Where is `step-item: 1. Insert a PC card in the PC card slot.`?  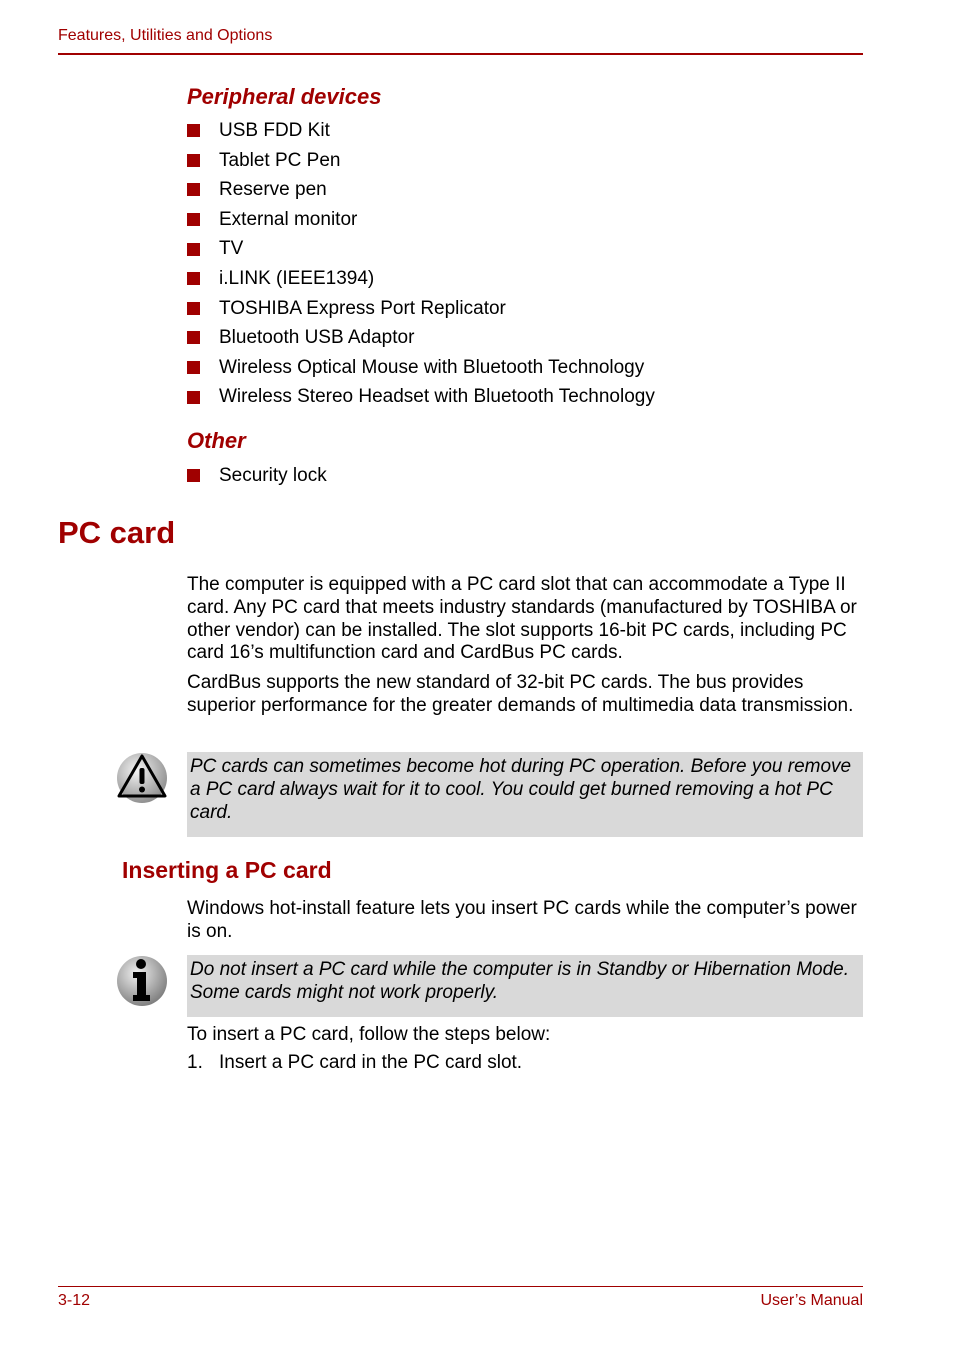 step-item: 1. Insert a PC card in the PC card slot. is located at coordinates (354, 1063).